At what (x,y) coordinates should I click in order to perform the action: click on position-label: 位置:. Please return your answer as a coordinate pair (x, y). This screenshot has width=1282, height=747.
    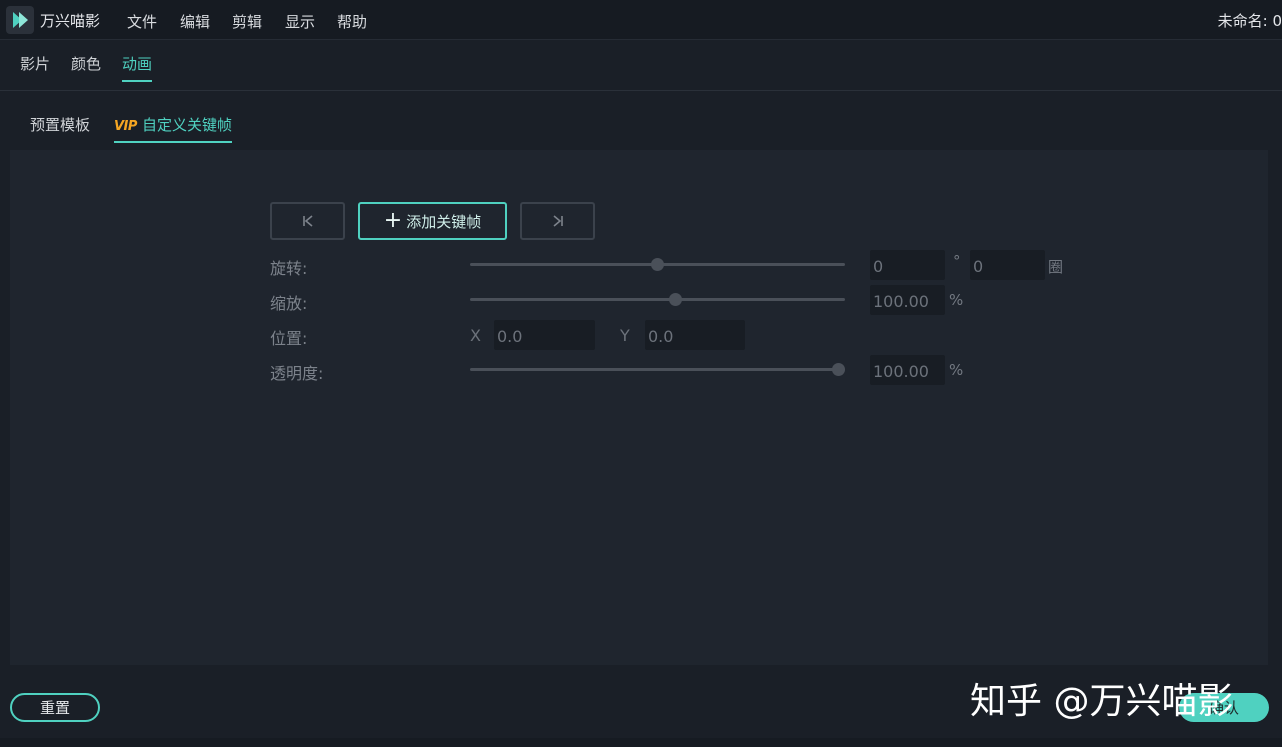
    Looking at the image, I should click on (289, 338).